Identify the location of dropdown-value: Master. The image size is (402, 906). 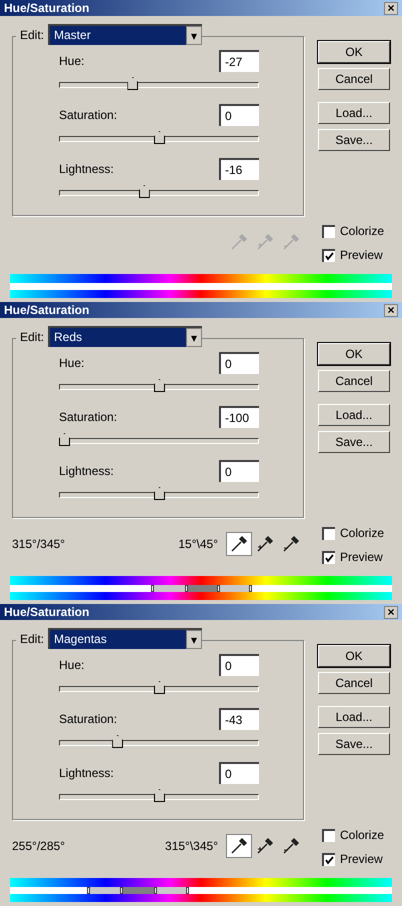
(118, 35).